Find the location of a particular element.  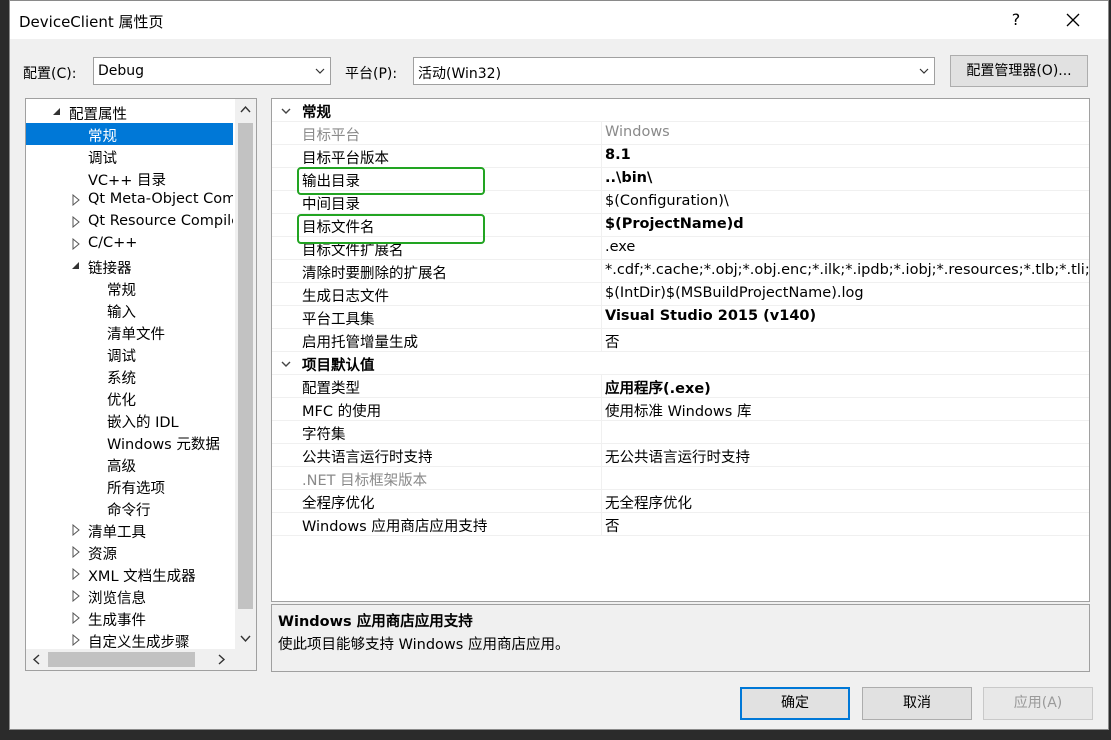

tree-item: 系统 is located at coordinates (129, 376).